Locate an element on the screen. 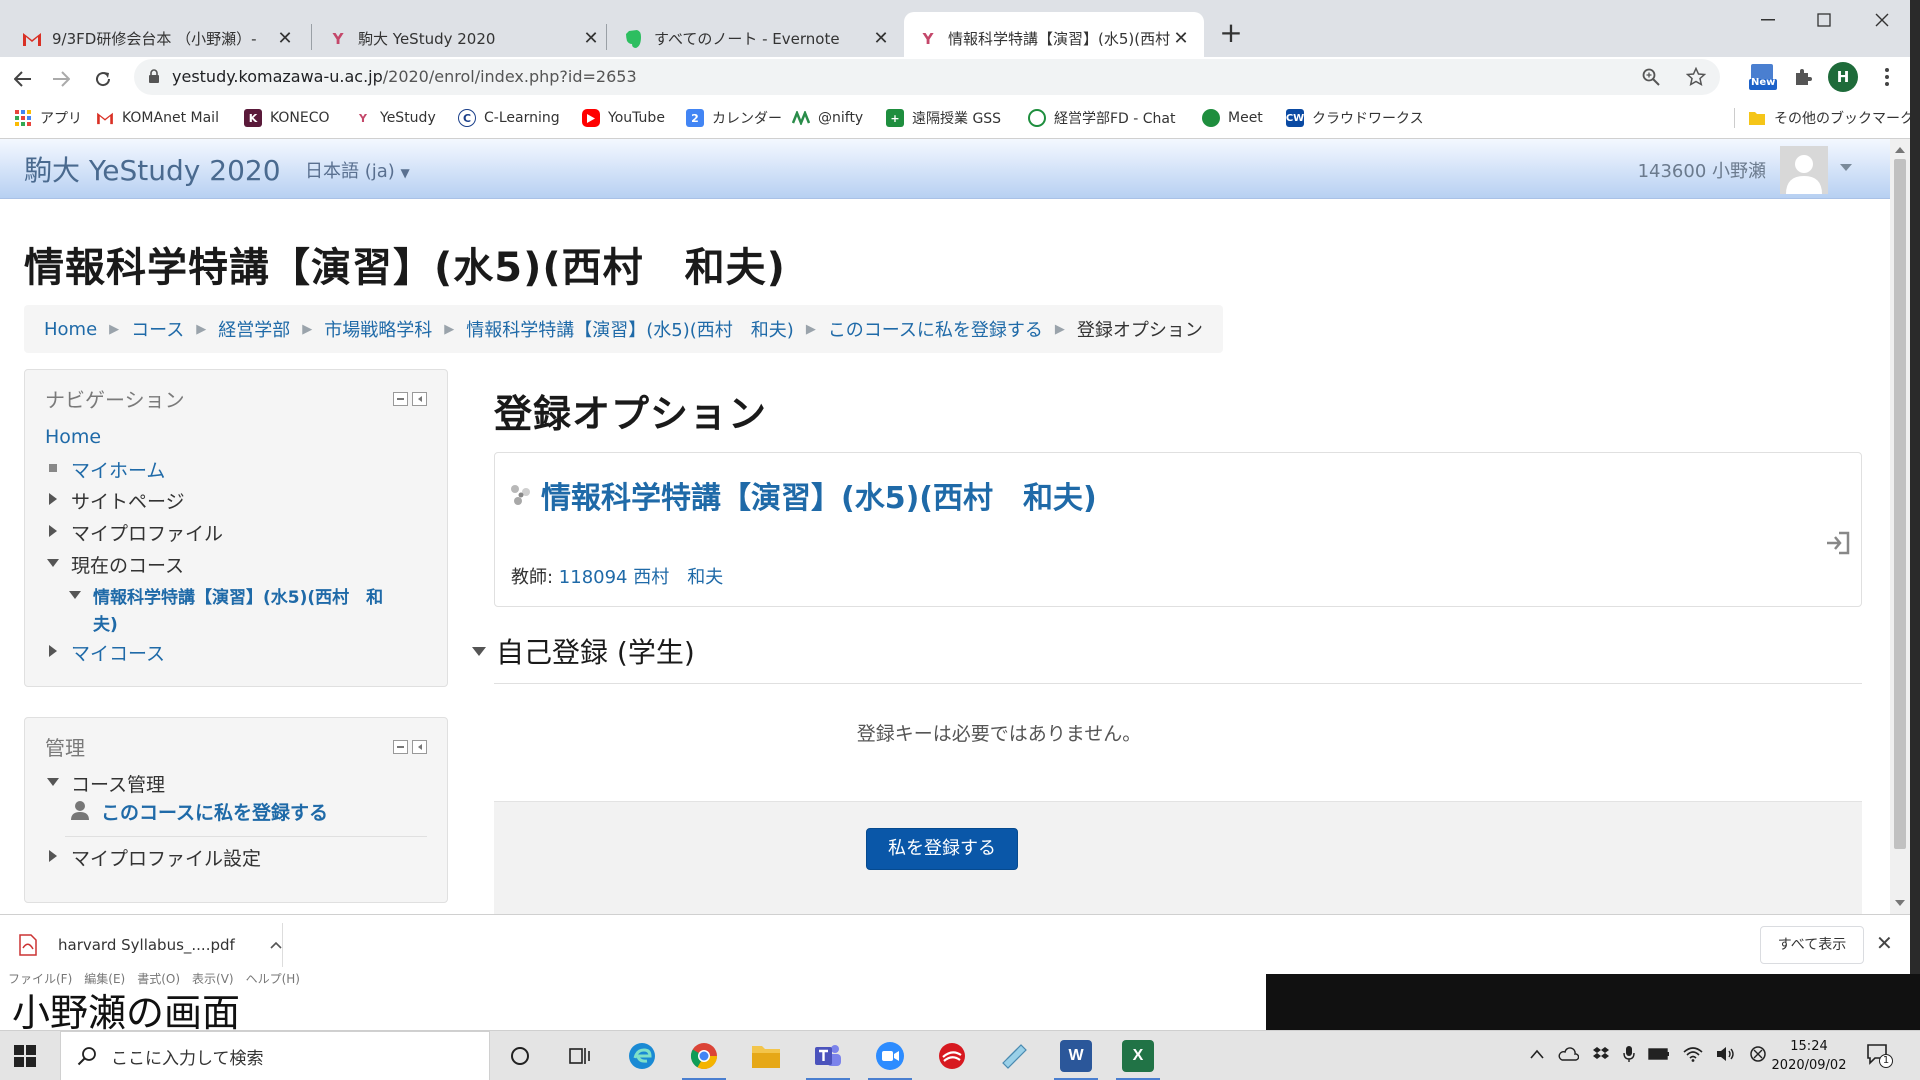 Image resolution: width=1920 pixels, height=1080 pixels. bookmark-youtube: YouTube is located at coordinates (623, 118).